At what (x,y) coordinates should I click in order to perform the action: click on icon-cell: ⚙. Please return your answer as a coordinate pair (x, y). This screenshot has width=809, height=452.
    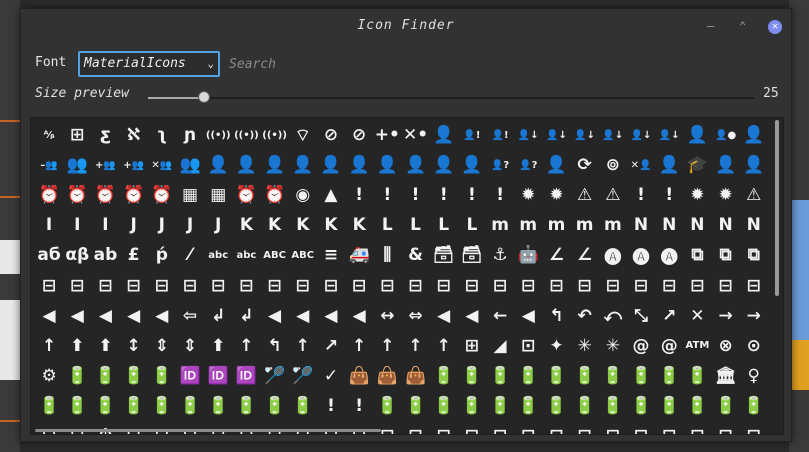
    Looking at the image, I should click on (49, 376).